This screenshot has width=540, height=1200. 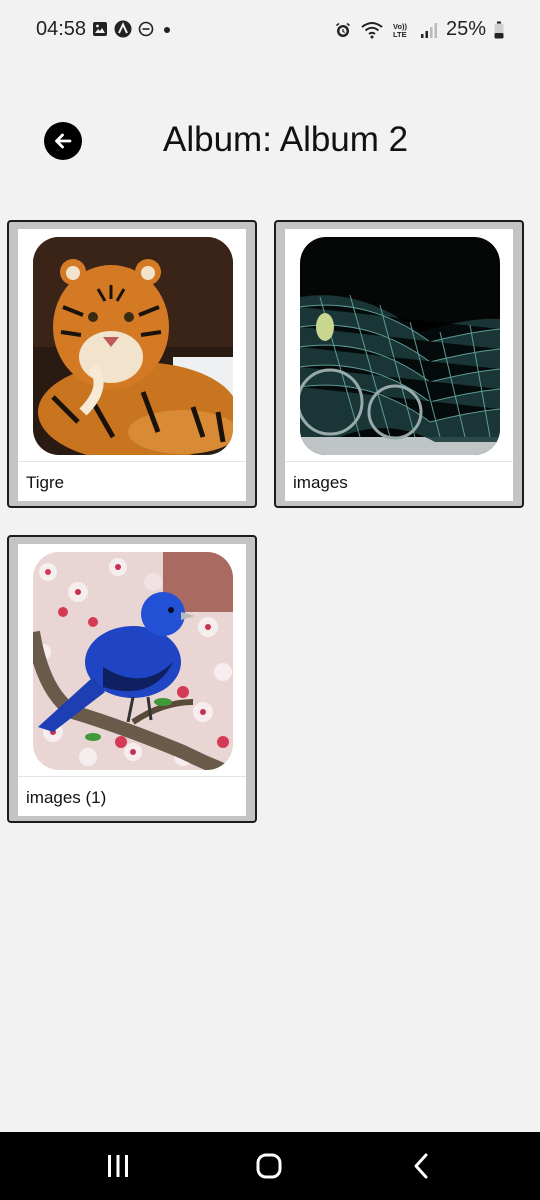 What do you see at coordinates (133, 346) in the screenshot?
I see `photo-thumbnail-tiger` at bounding box center [133, 346].